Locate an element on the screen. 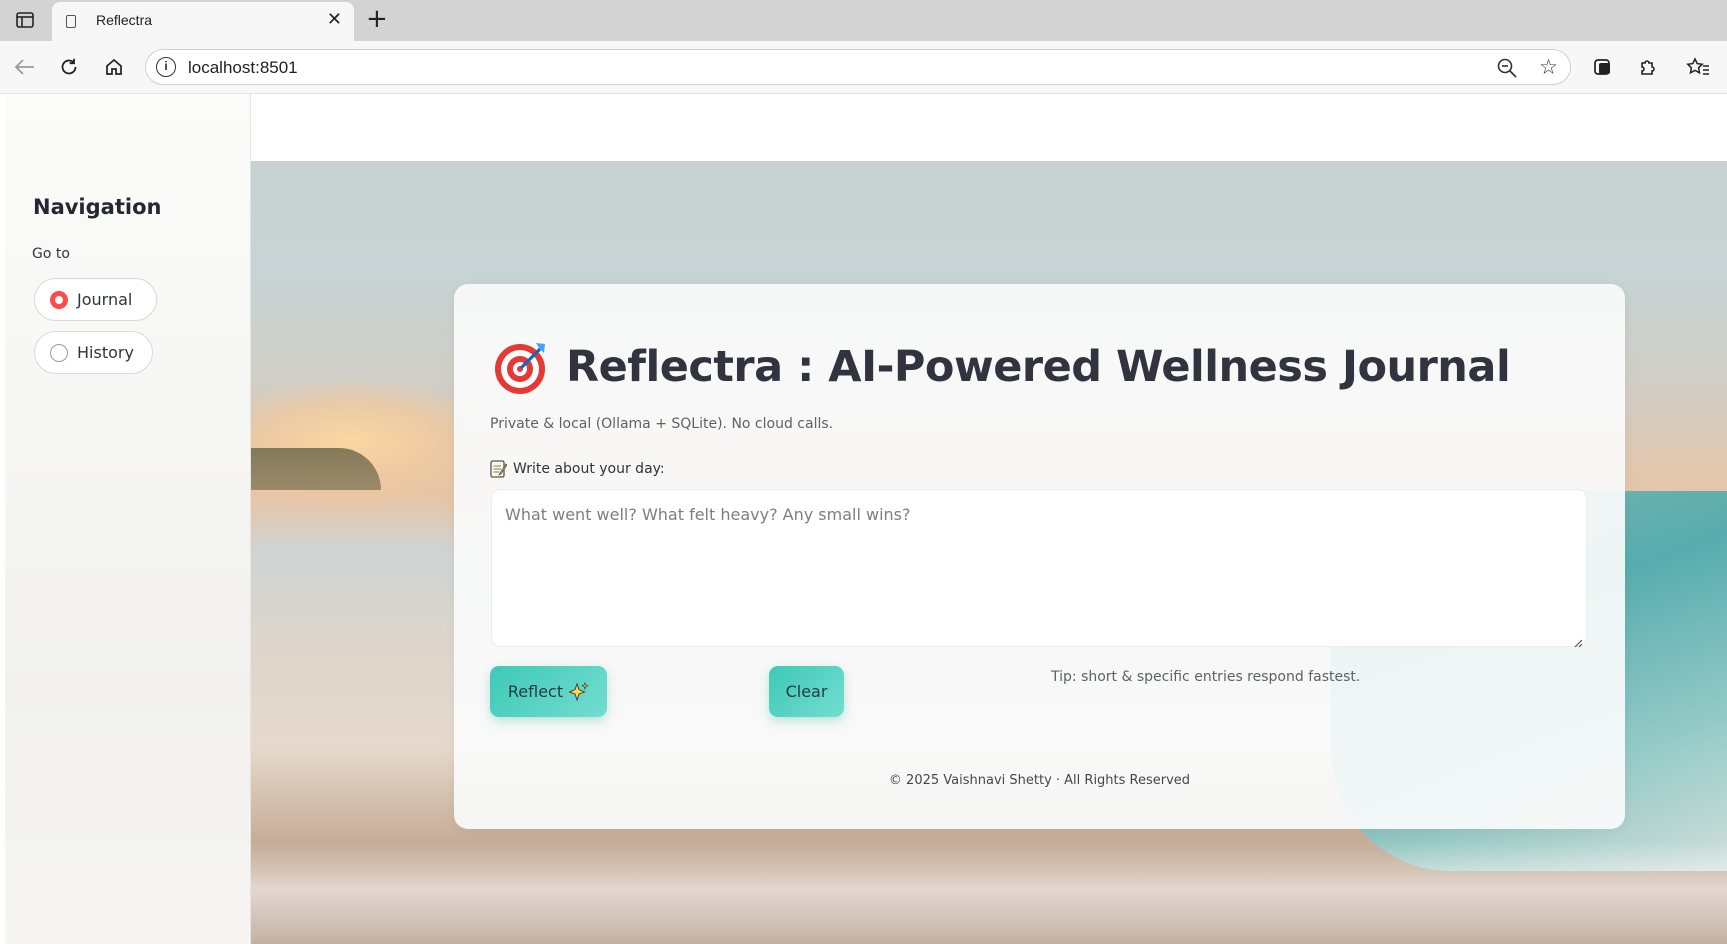 The image size is (1727, 944). wave-foam is located at coordinates (989, 892).